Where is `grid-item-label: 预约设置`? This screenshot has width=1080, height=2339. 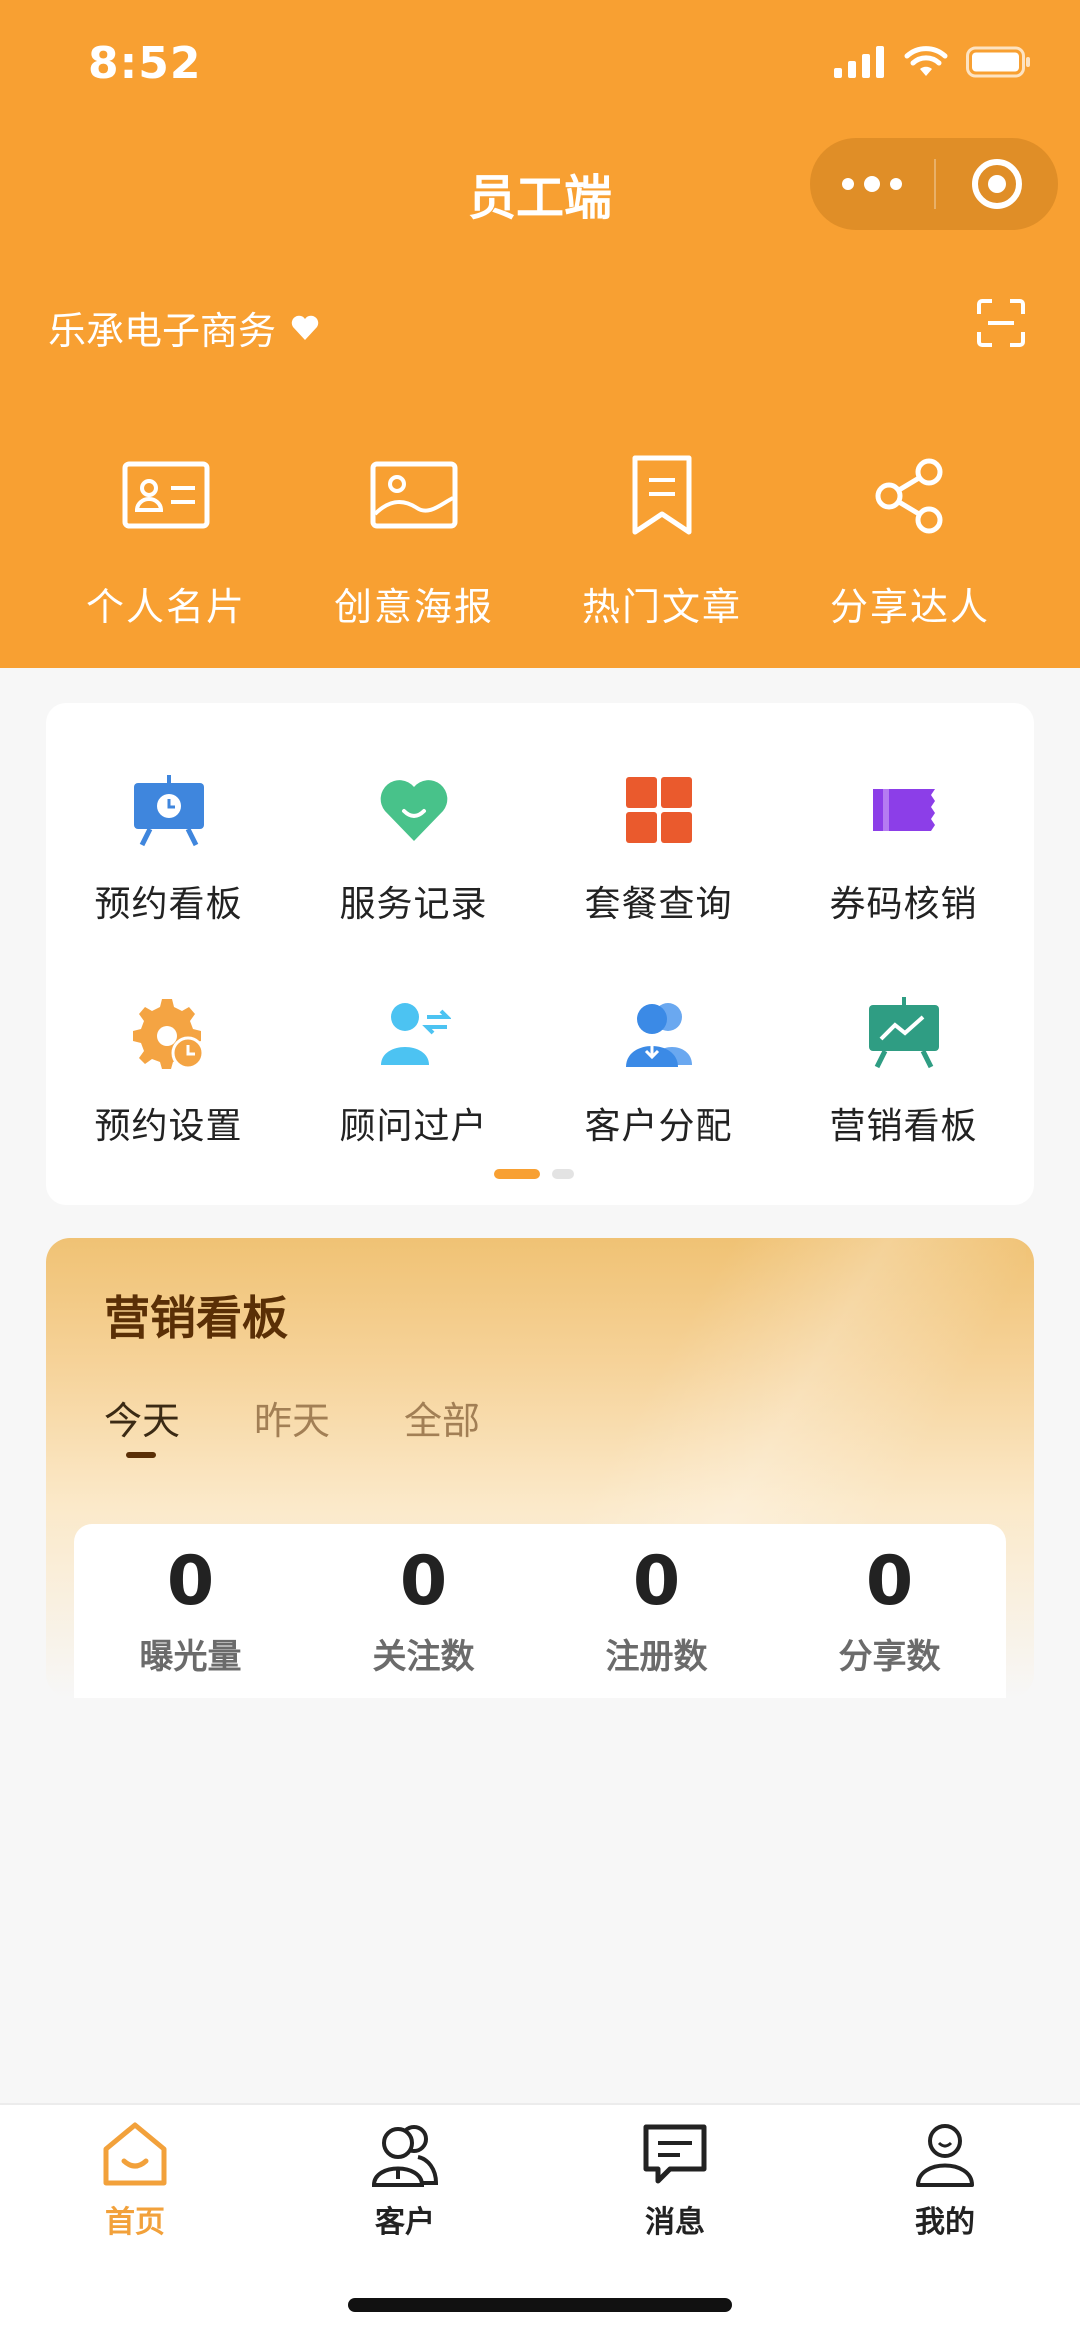
grid-item-label: 预约设置 is located at coordinates (168, 1126).